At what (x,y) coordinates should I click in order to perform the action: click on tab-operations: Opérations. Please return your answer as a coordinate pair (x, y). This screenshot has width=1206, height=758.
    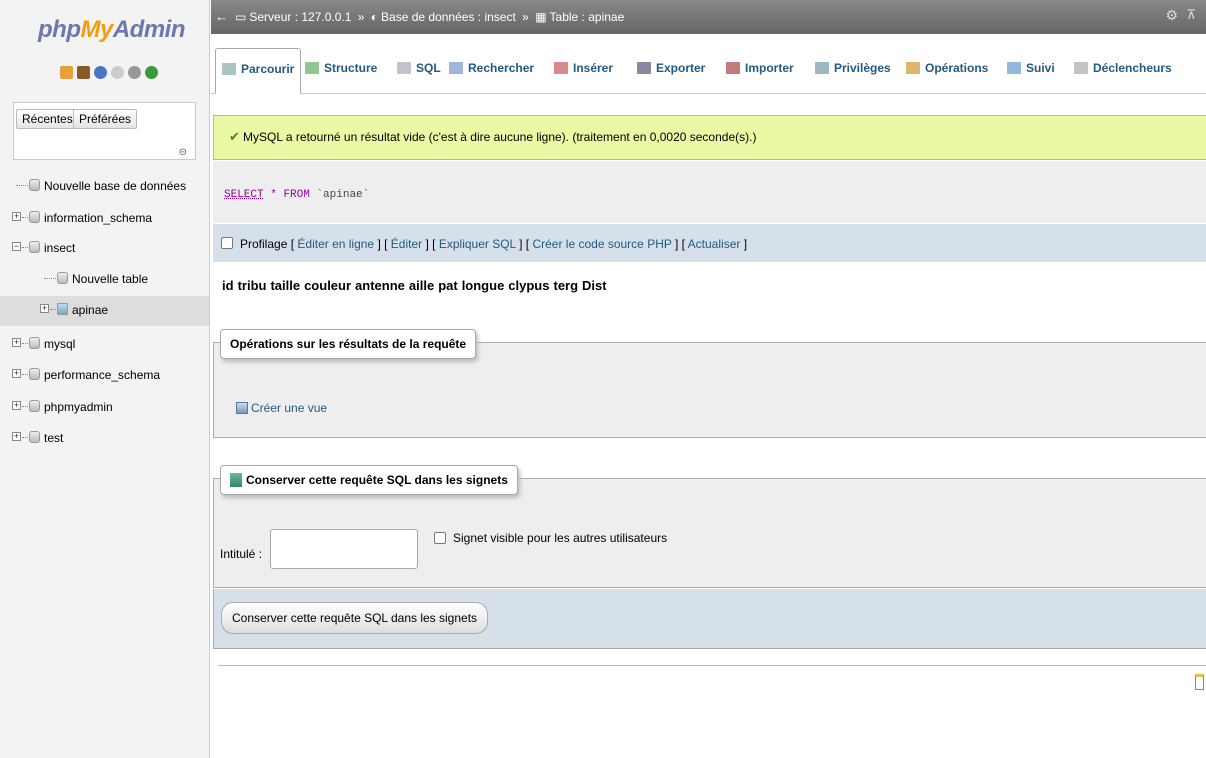
    Looking at the image, I should click on (947, 71).